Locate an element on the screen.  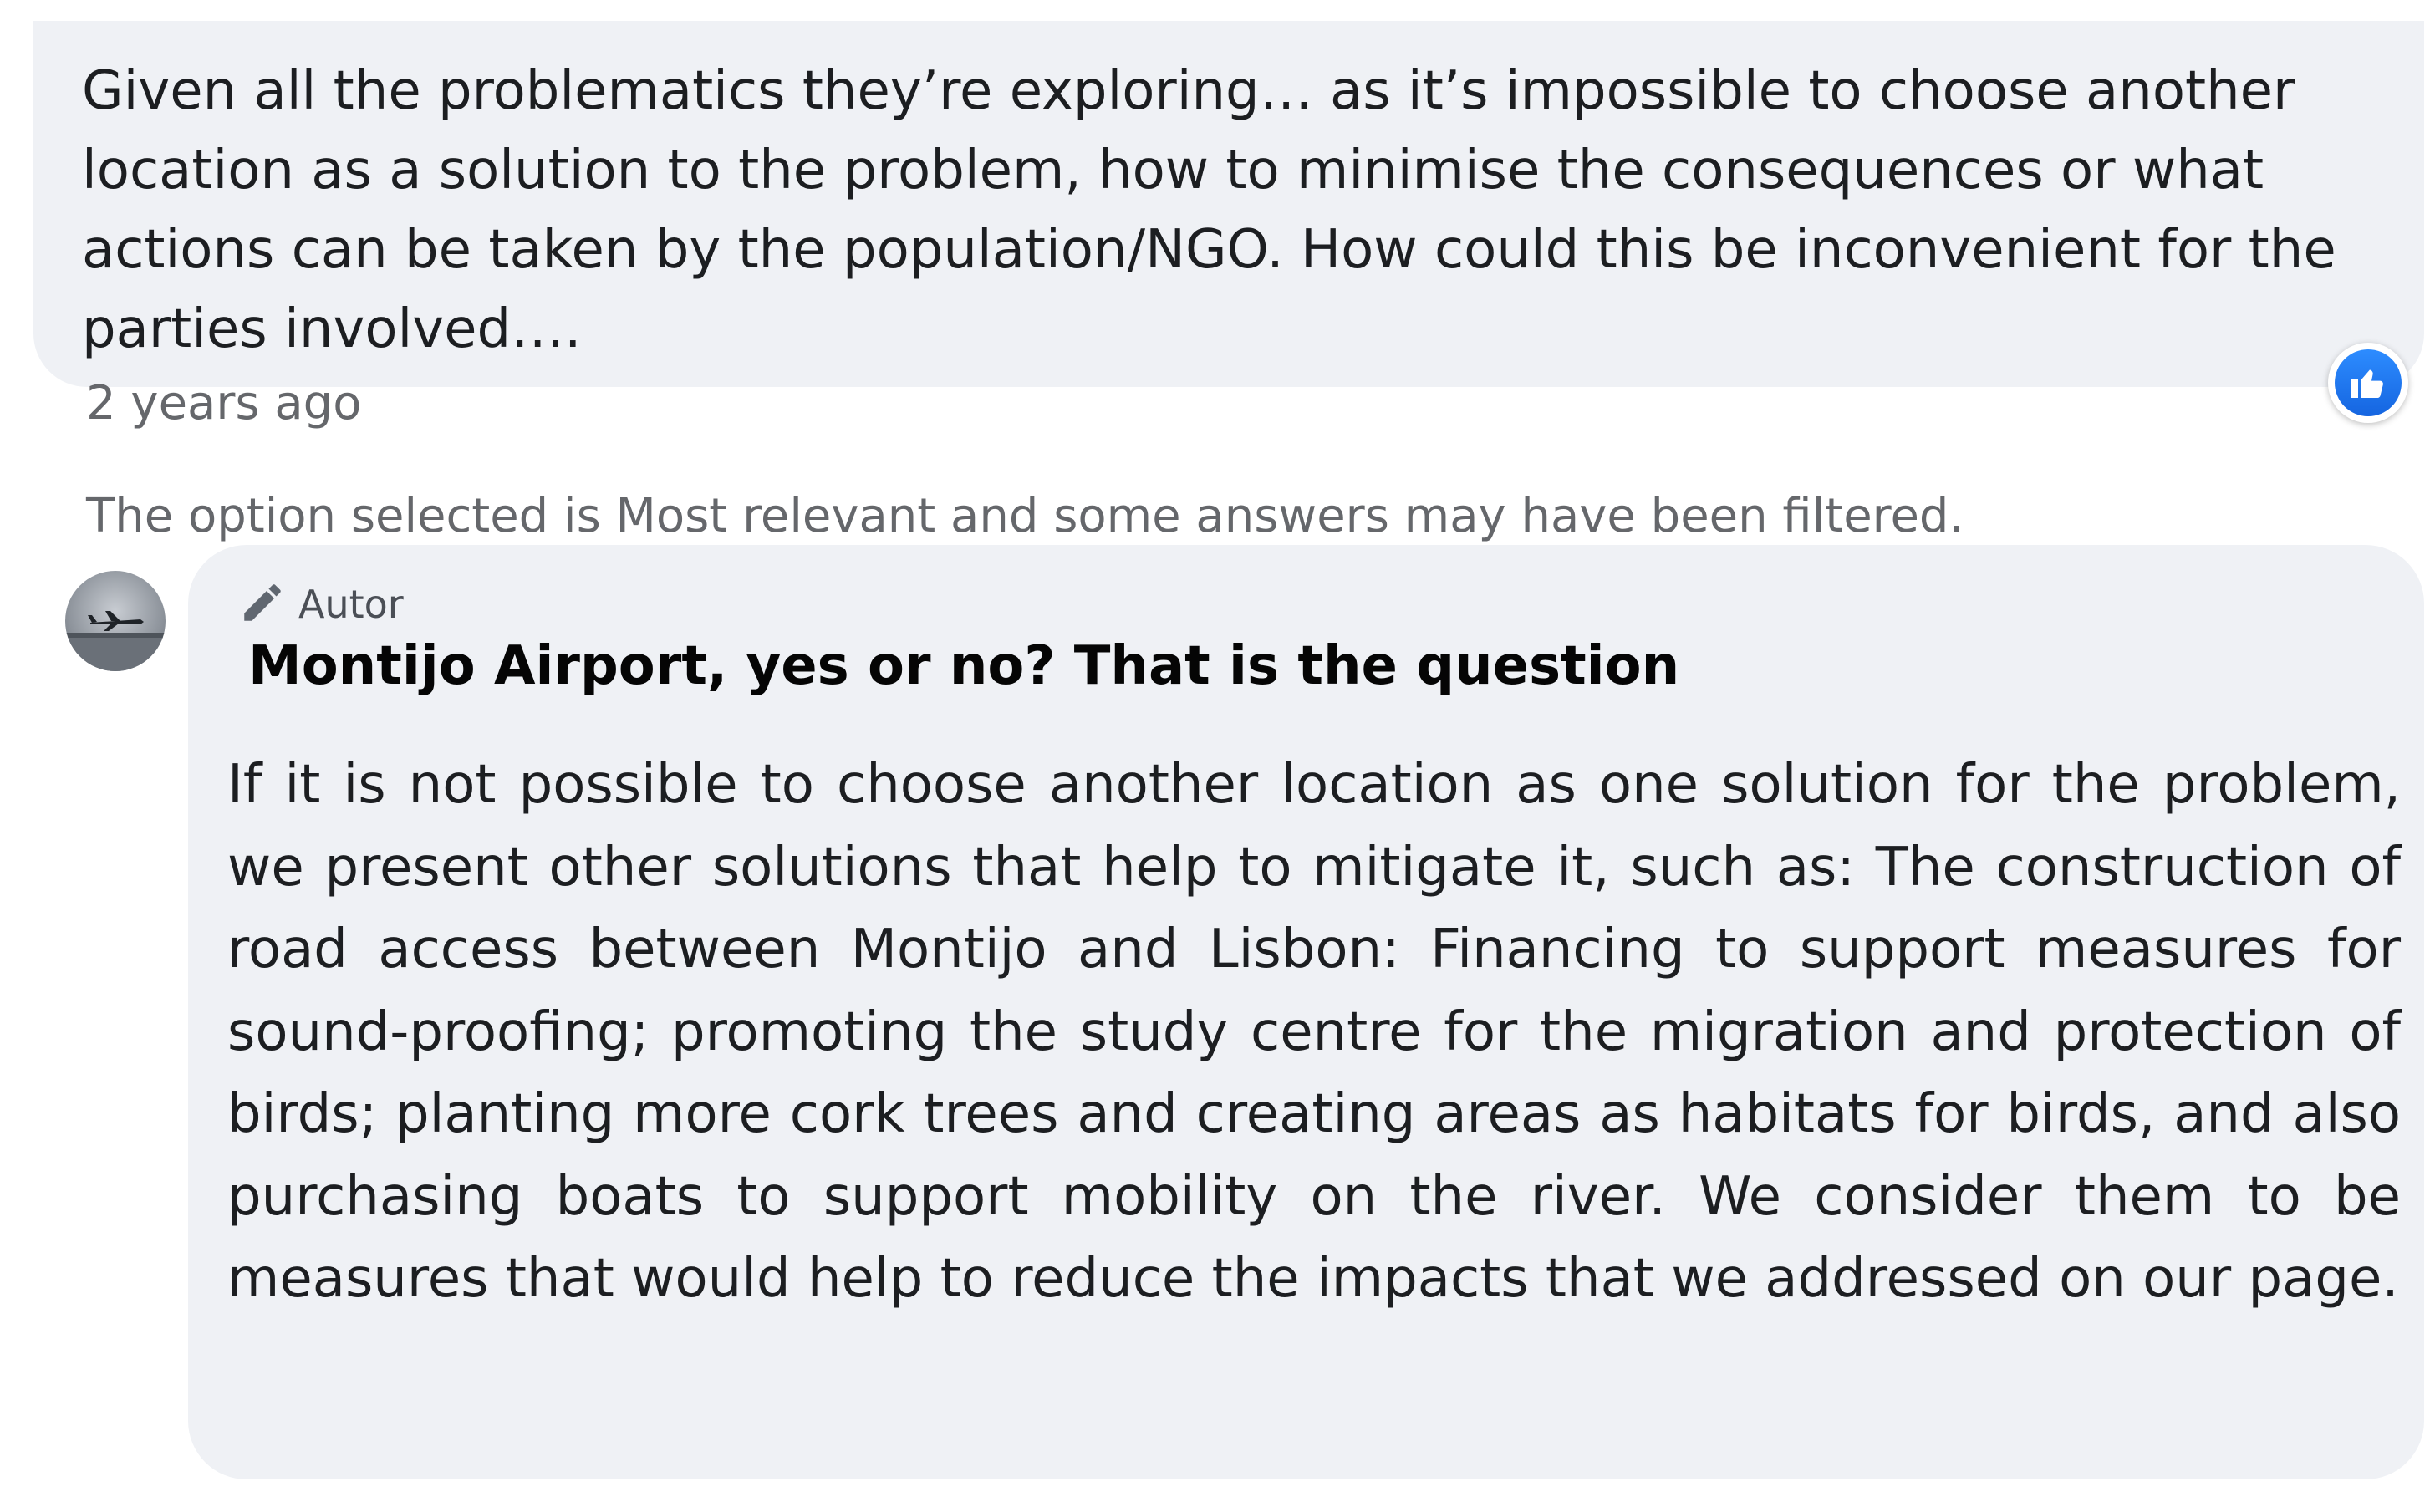
author-badge: Autor is located at coordinates (321, 604).